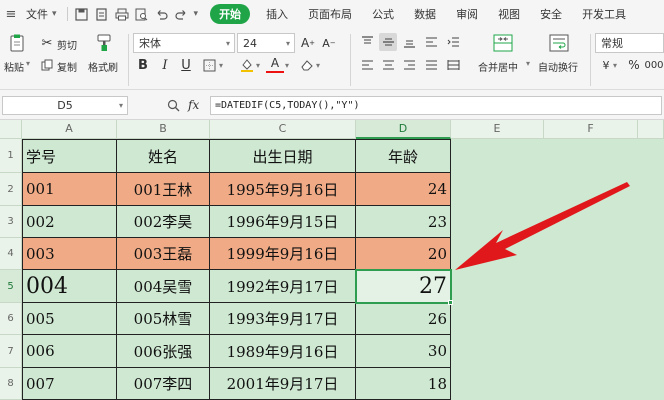 This screenshot has width=664, height=400. What do you see at coordinates (11, 189) in the screenshot?
I see `row-header-2: 2` at bounding box center [11, 189].